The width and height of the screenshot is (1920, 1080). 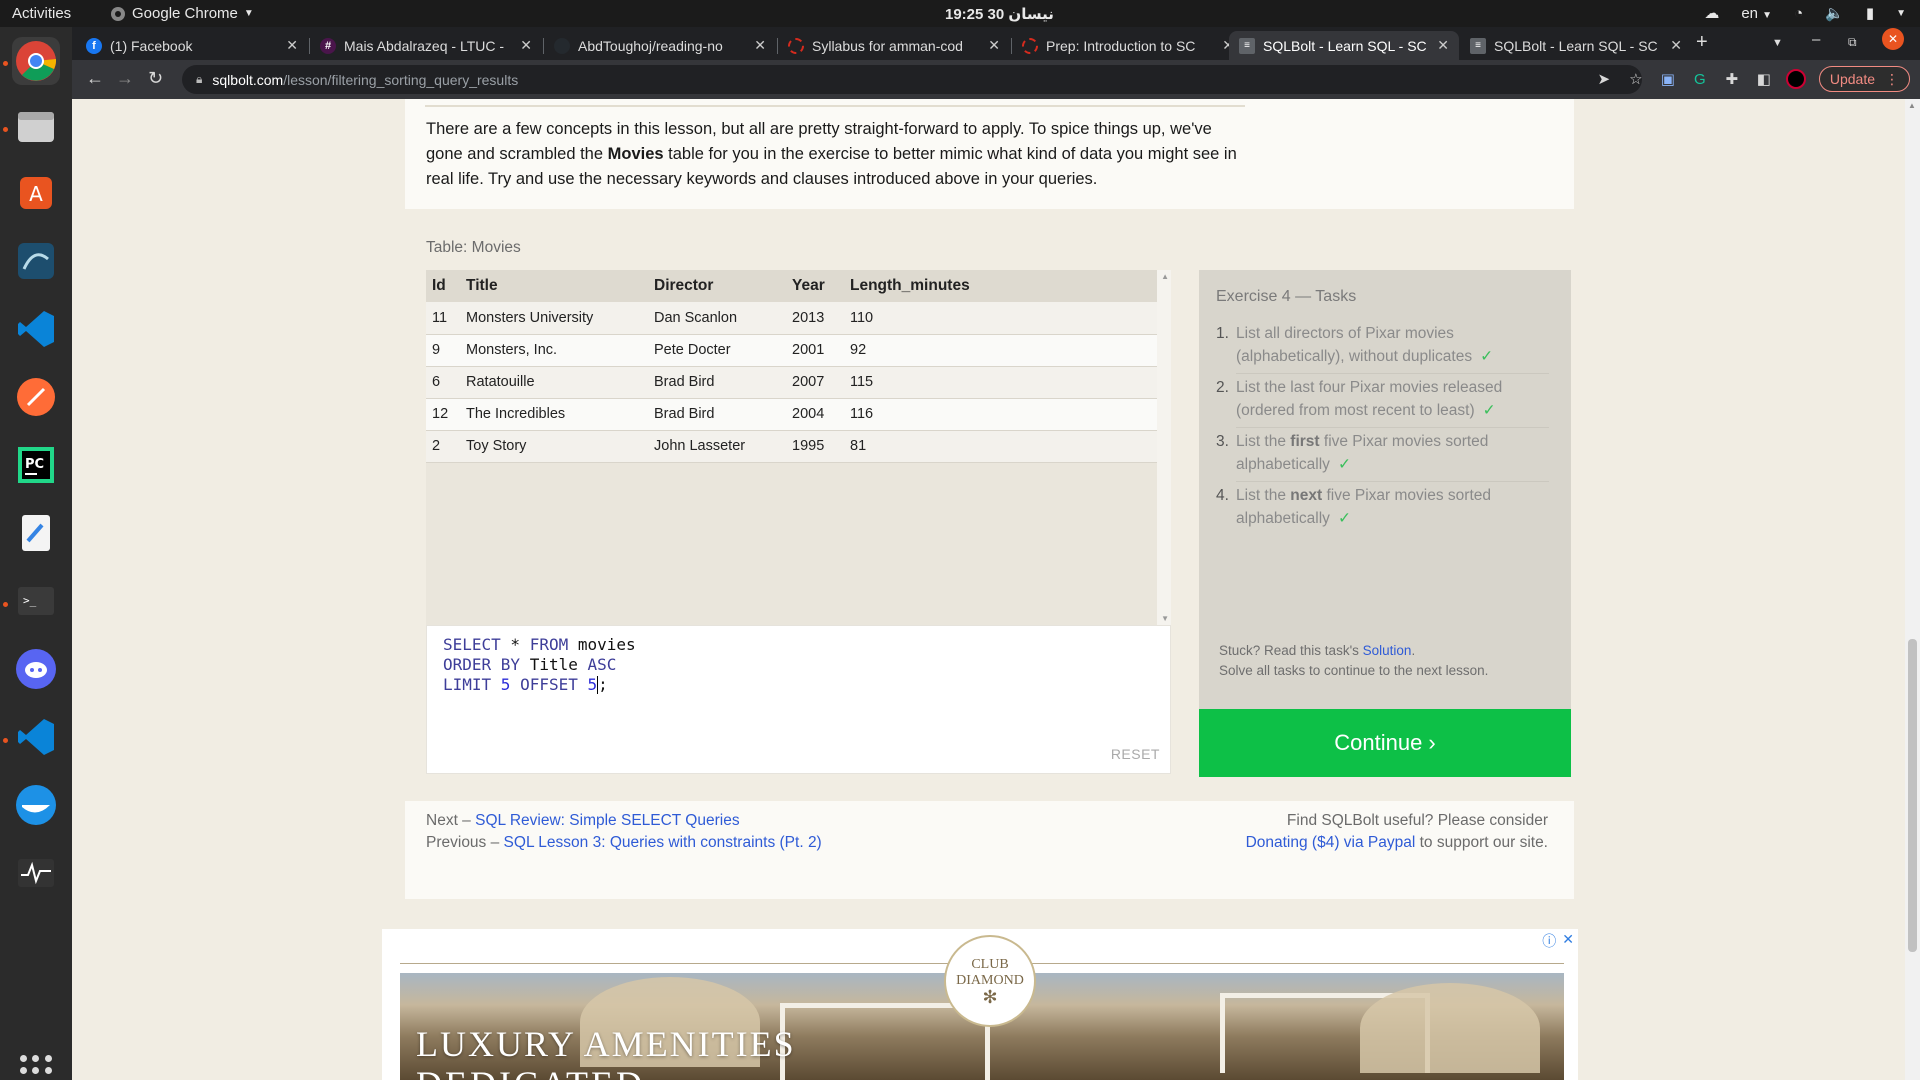 I want to click on continue-button: Continue ›, so click(x=1385, y=743).